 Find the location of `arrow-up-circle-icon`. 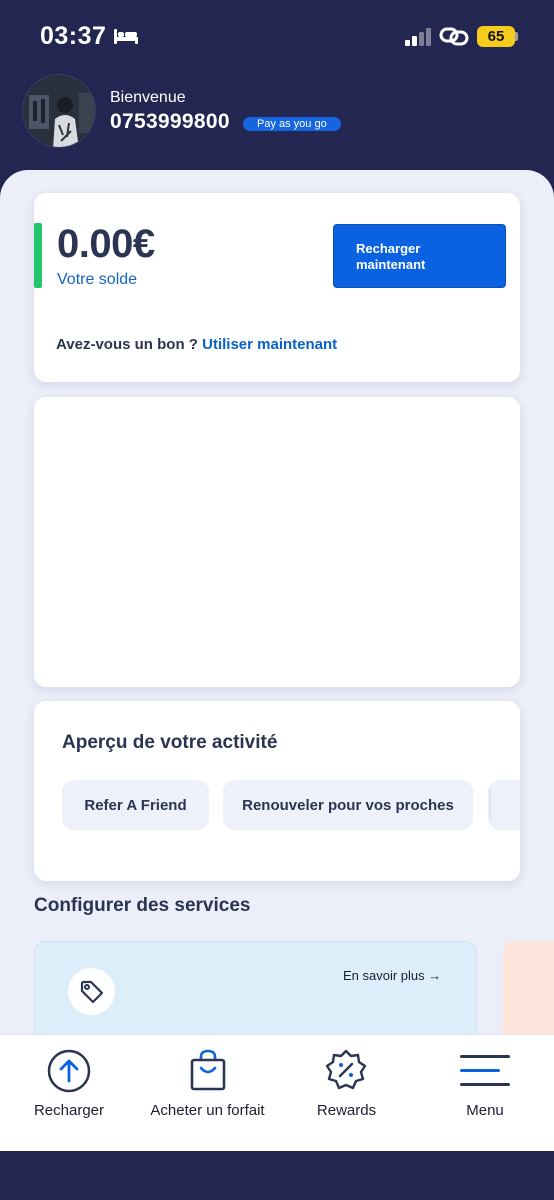

arrow-up-circle-icon is located at coordinates (69, 1071).